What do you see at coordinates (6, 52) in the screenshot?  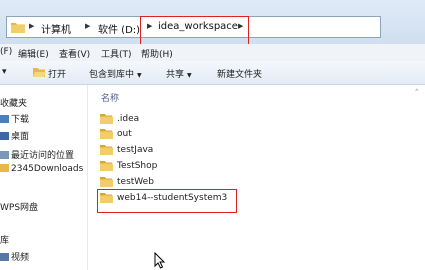 I see `menu-file: (F)` at bounding box center [6, 52].